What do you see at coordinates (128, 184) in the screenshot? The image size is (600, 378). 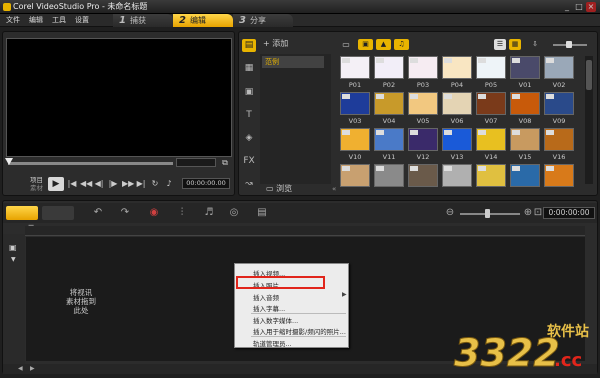 I see `forward-icon: ▶▶` at bounding box center [128, 184].